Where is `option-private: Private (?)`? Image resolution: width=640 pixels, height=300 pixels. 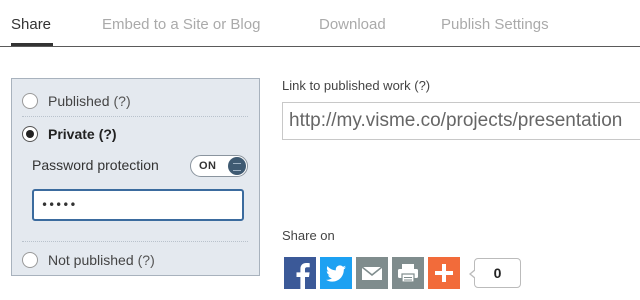 option-private: Private (?) is located at coordinates (69, 134).